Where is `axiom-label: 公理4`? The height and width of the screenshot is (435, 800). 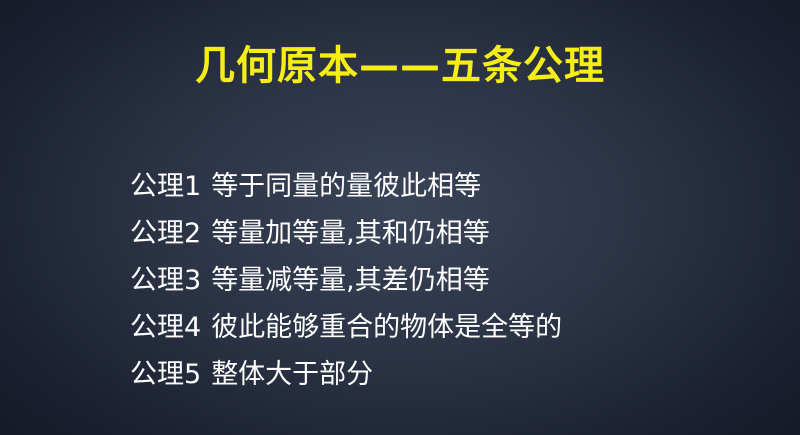
axiom-label: 公理4 is located at coordinates (166, 327).